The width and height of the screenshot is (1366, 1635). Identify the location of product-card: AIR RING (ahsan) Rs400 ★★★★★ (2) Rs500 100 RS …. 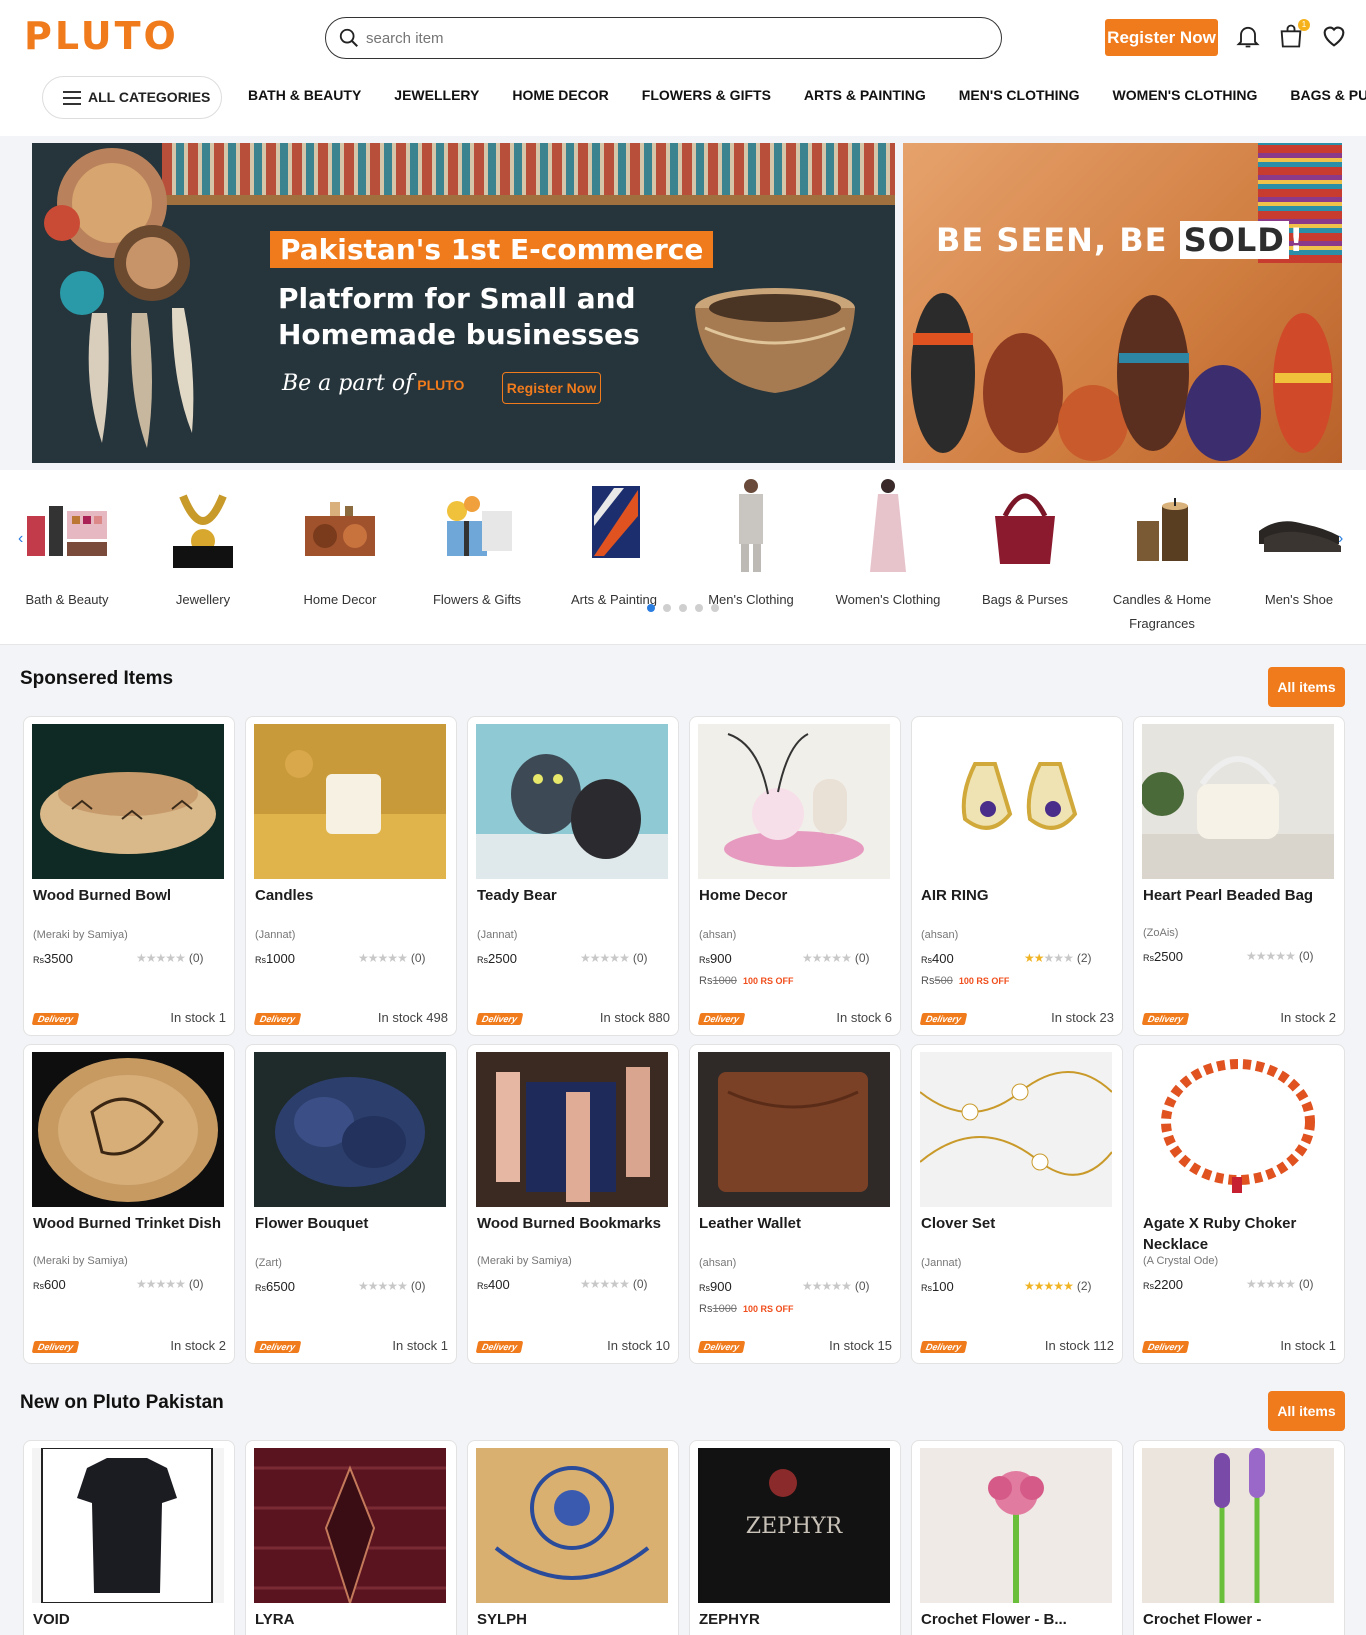
(1017, 876).